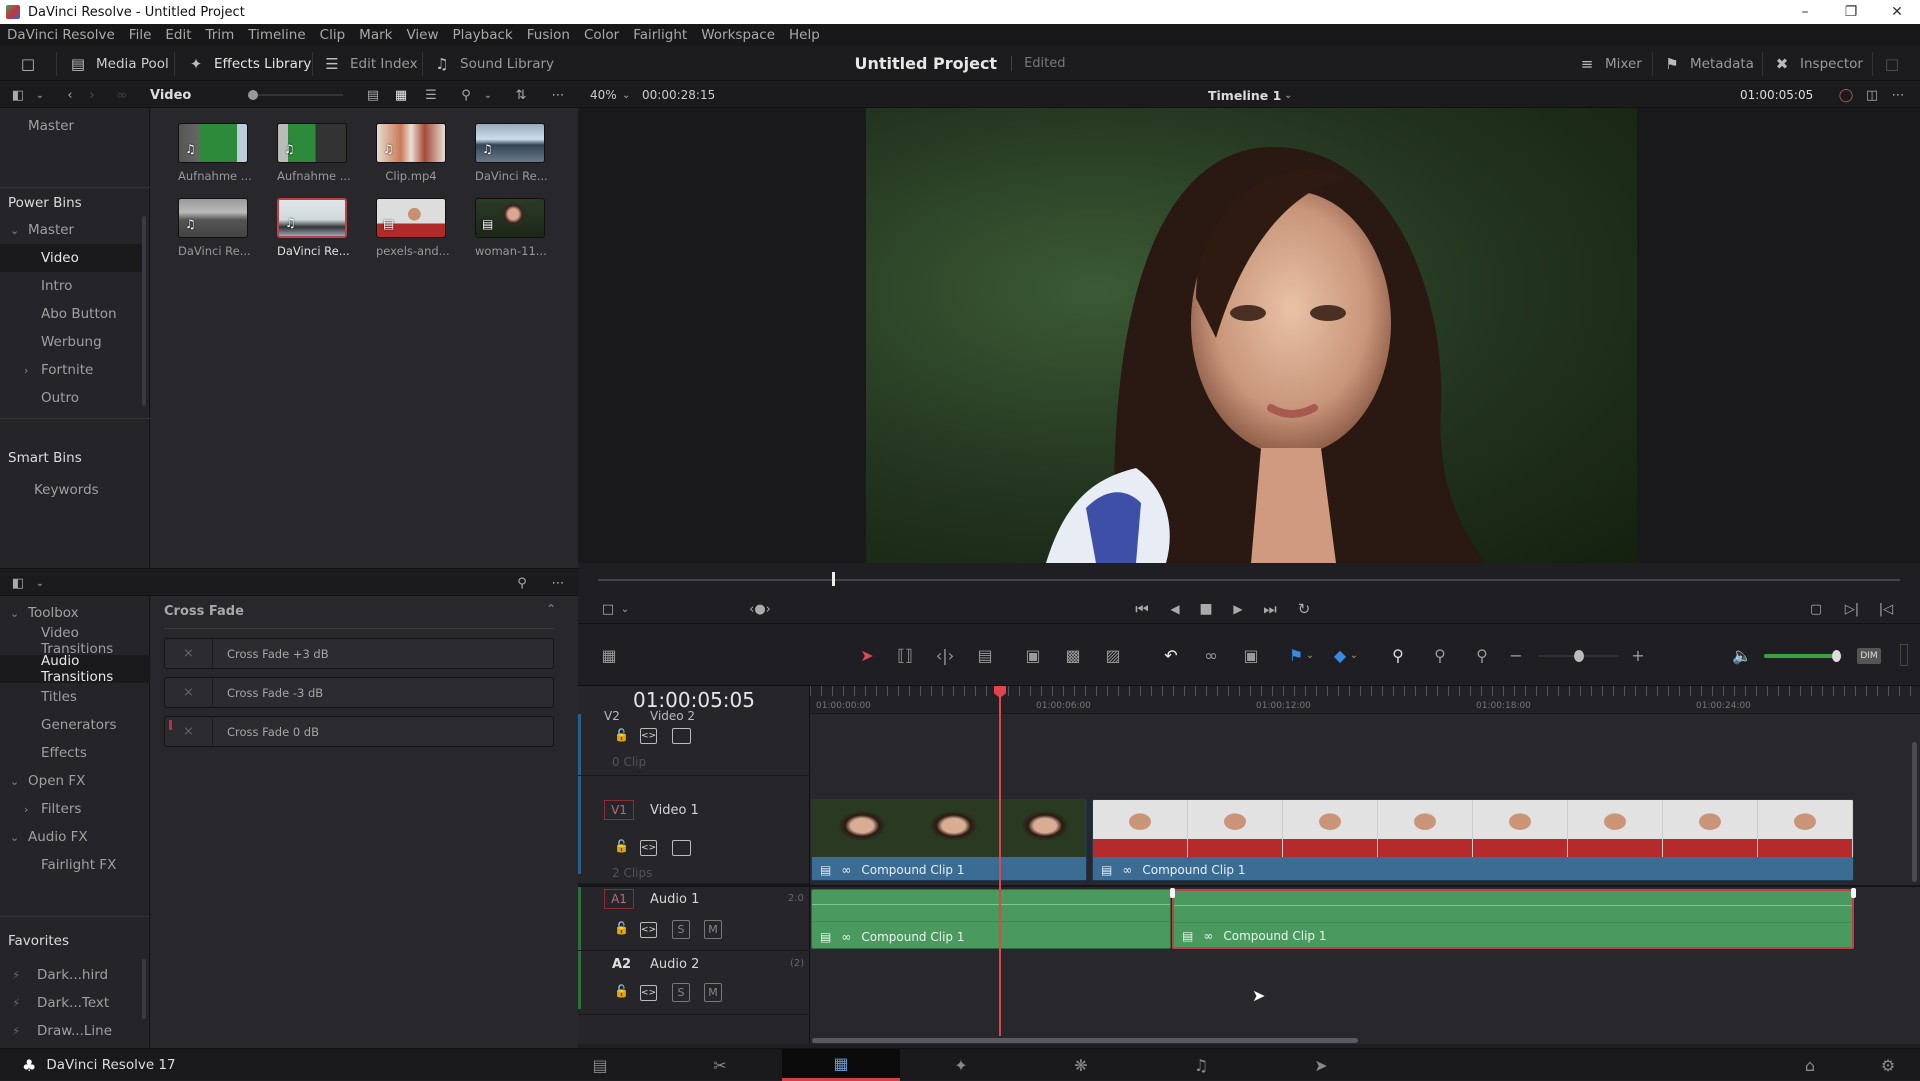 This screenshot has height=1081, width=1920. I want to click on fx-open-fx: ⌄ Open FX, so click(71, 781).